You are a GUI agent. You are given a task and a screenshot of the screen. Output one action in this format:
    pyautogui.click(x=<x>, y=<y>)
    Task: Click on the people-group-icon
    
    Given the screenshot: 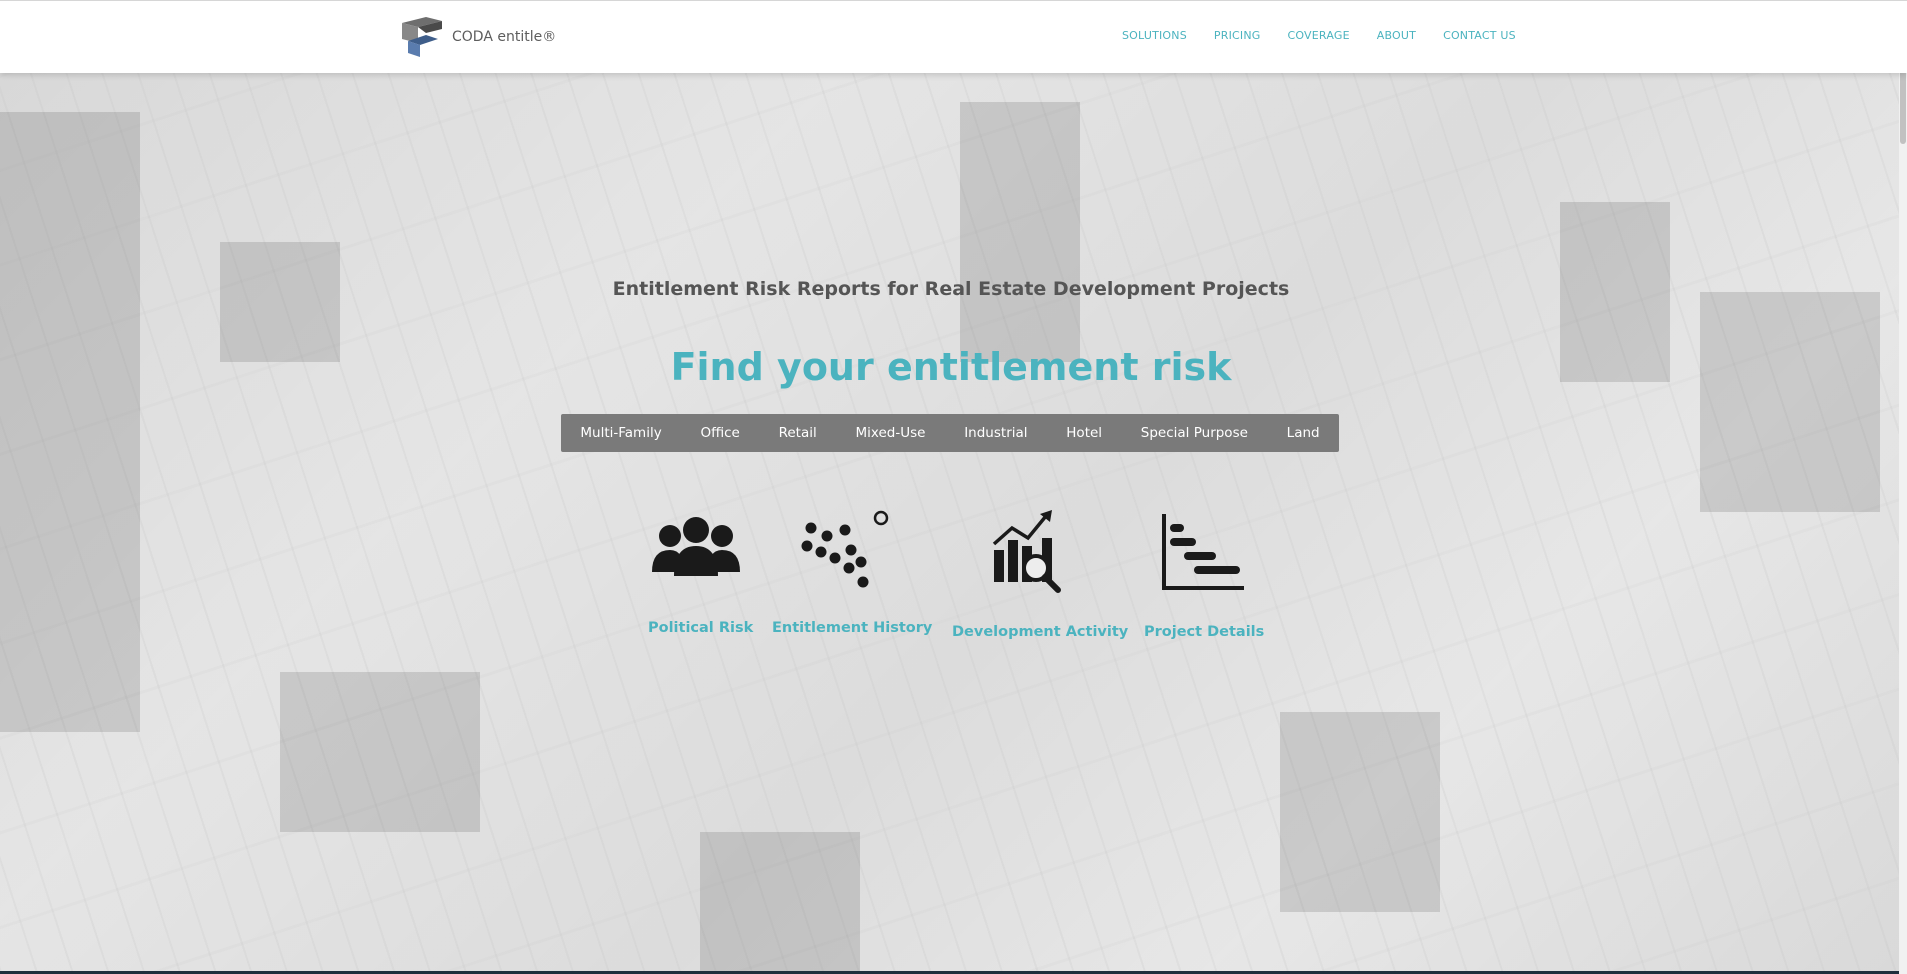 What is the action you would take?
    pyautogui.click(x=696, y=546)
    